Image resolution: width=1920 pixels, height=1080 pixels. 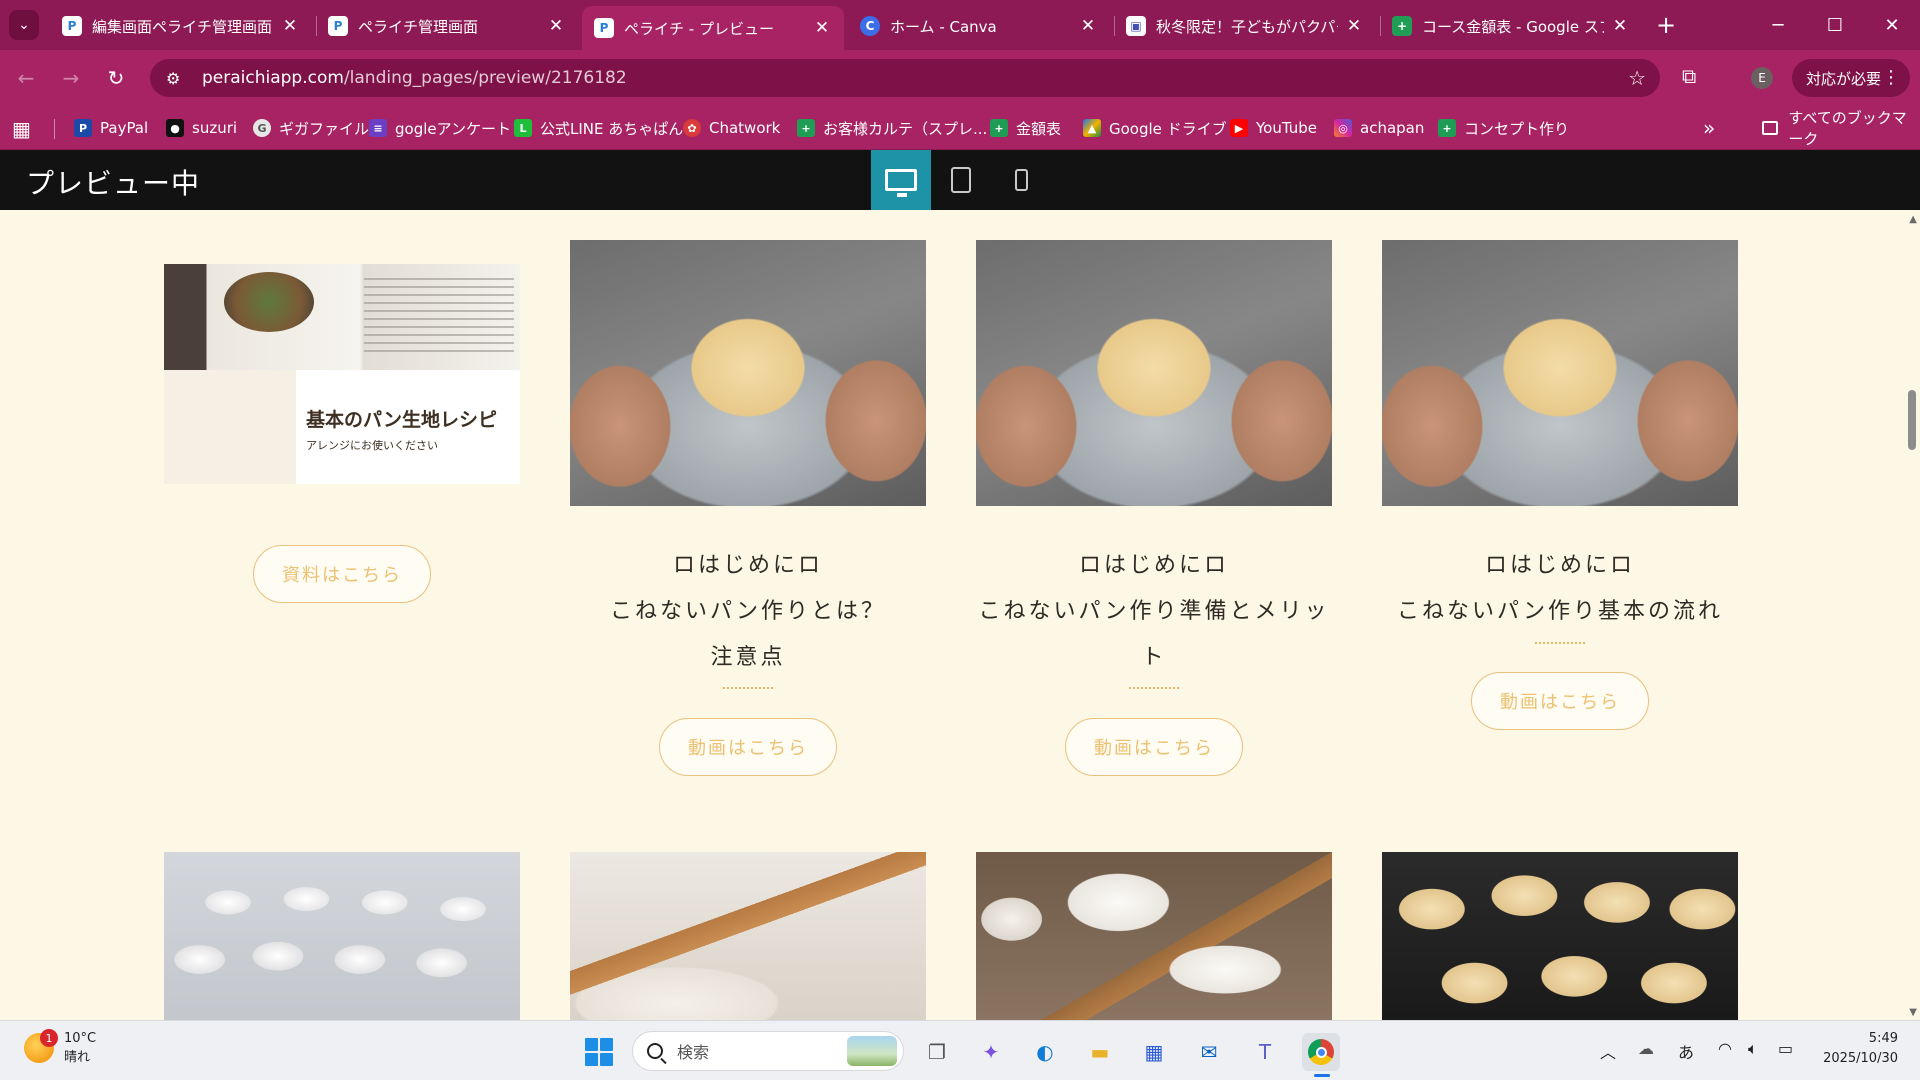 I want to click on bookmark-forms: ≡ gogleアンケート, so click(x=440, y=128).